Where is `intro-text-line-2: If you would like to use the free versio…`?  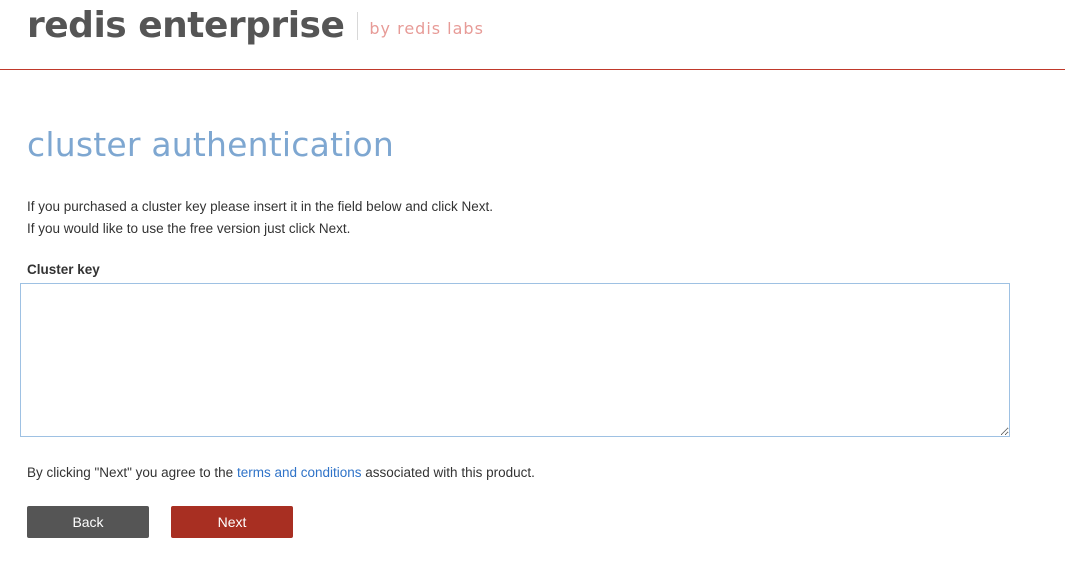
intro-text-line-2: If you would like to use the free versio… is located at coordinates (189, 228).